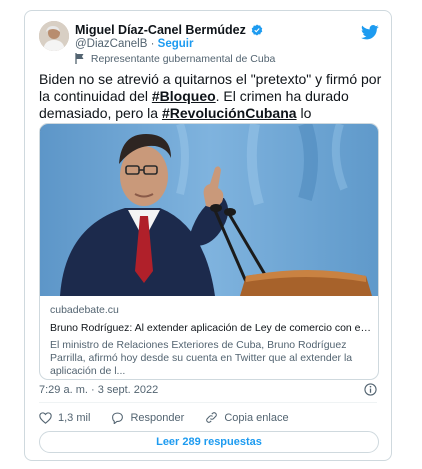 The image size is (422, 469). I want to click on verified-badge-icon, so click(257, 31).